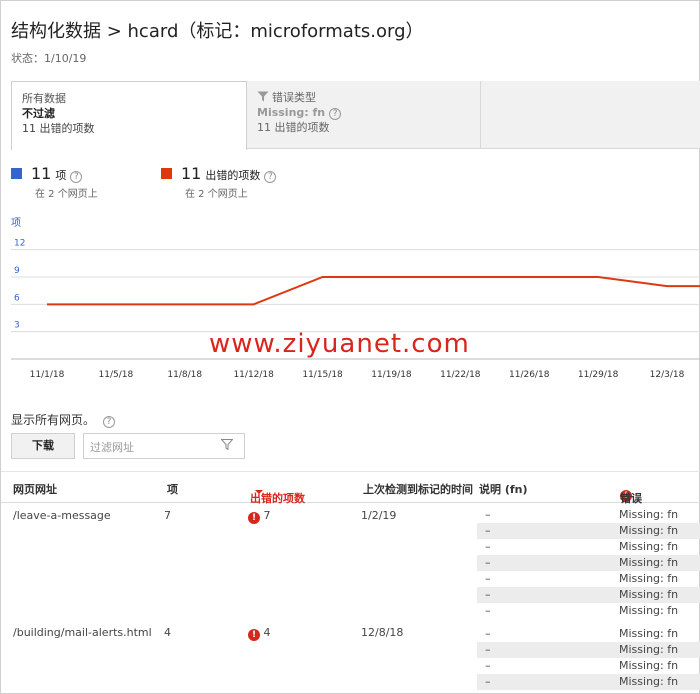  Describe the element at coordinates (17, 298) in the screenshot. I see `y-tick-label: 6` at that location.